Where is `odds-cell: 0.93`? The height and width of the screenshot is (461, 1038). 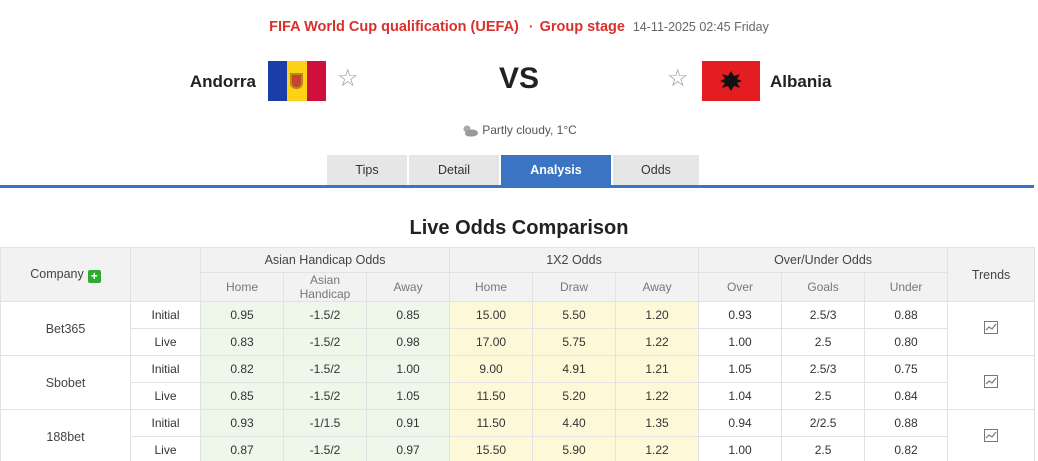
odds-cell: 0.93 is located at coordinates (242, 423).